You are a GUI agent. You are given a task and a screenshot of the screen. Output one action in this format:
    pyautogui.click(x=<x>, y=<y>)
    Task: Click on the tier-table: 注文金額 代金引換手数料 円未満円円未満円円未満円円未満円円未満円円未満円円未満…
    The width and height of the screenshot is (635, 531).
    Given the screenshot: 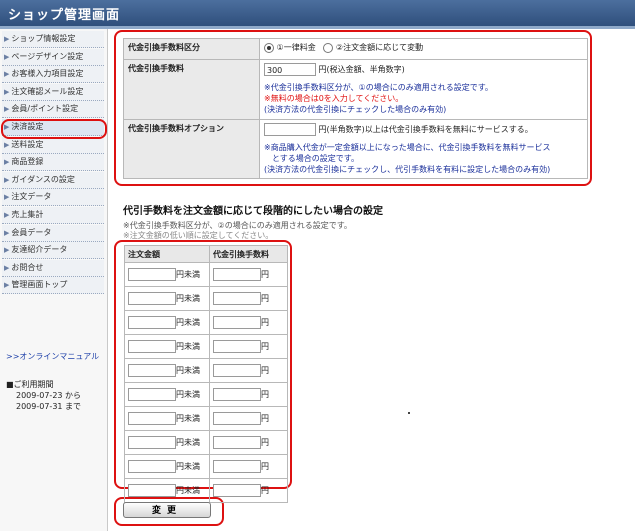 What is the action you would take?
    pyautogui.click(x=206, y=374)
    